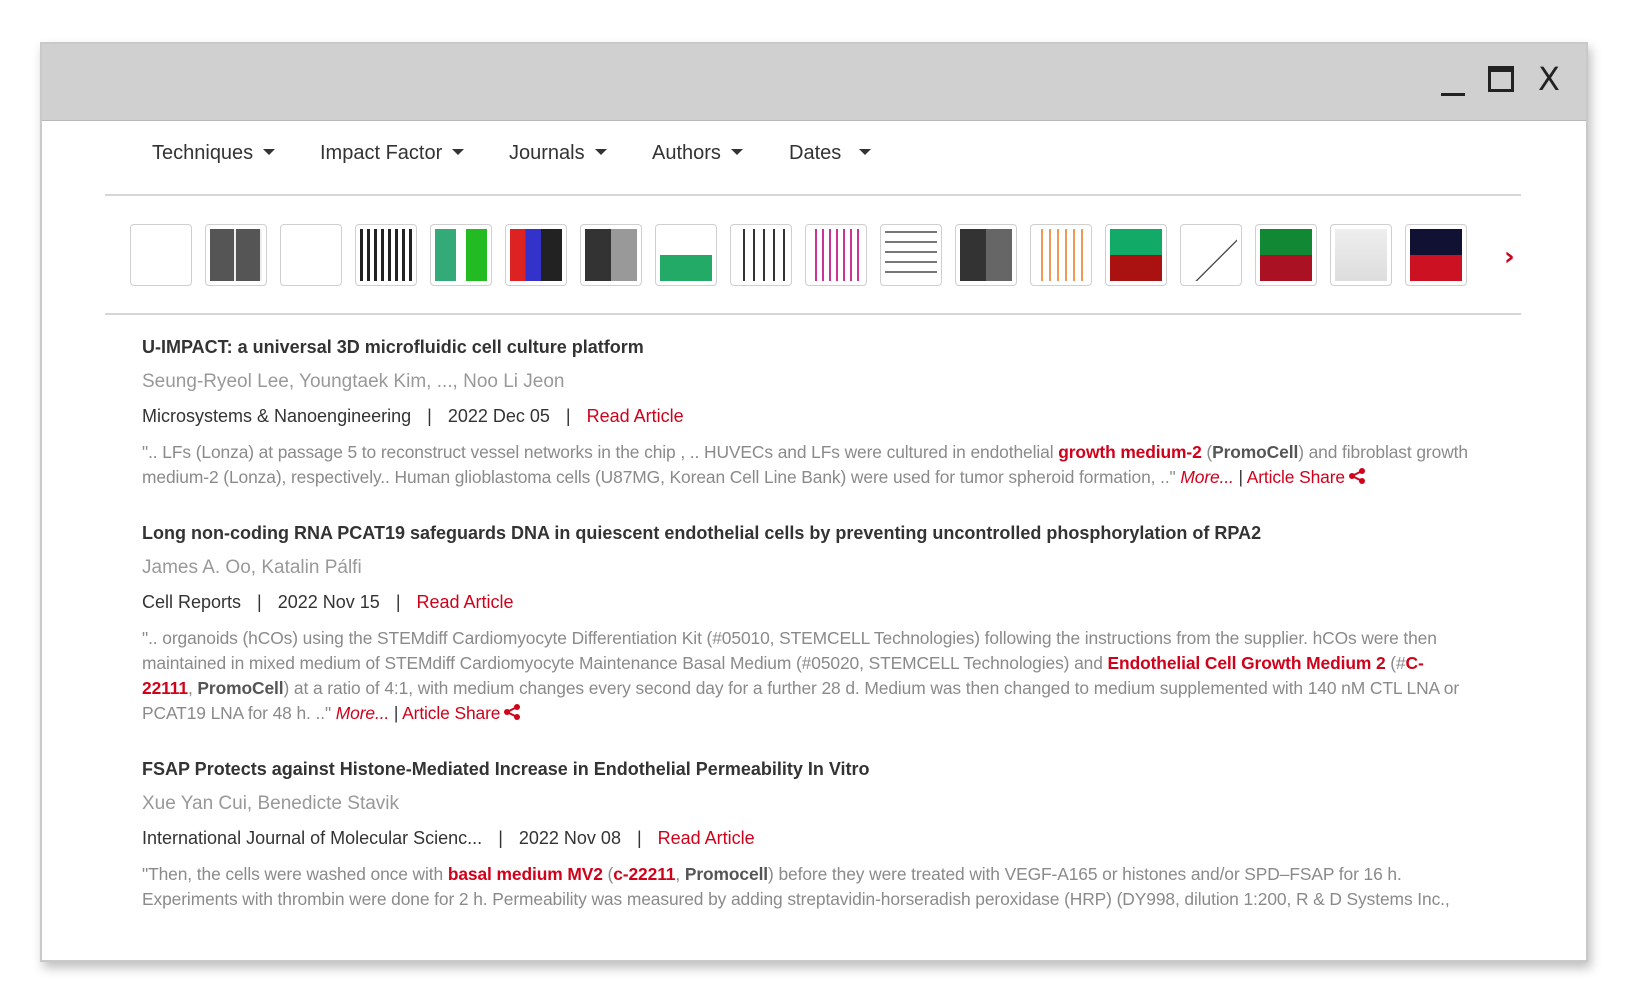 The height and width of the screenshot is (1000, 1626). I want to click on figure-thumbnail-strip, so click(835, 257).